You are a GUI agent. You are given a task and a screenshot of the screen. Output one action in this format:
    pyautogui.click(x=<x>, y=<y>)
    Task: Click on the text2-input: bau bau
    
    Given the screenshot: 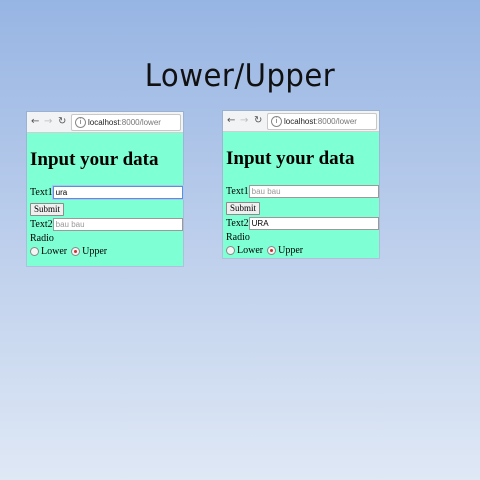 What is the action you would take?
    pyautogui.click(x=117, y=224)
    